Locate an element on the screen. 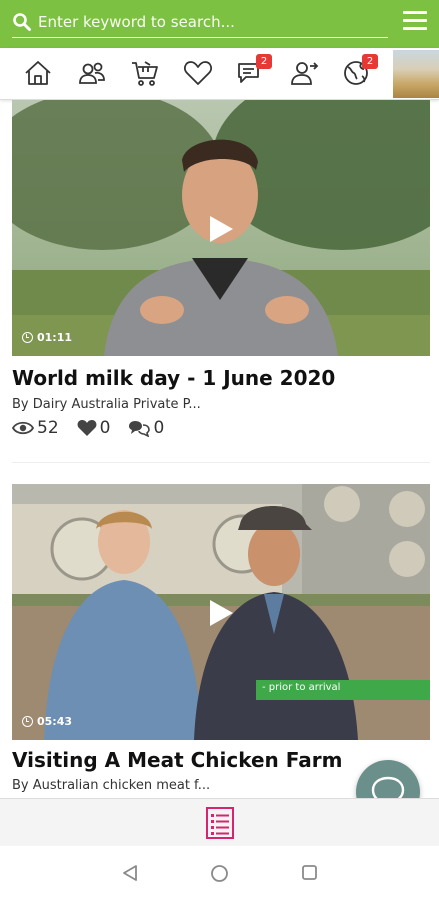 Image resolution: width=439 pixels, height=900 pixels. globe-badge: 2 is located at coordinates (370, 61).